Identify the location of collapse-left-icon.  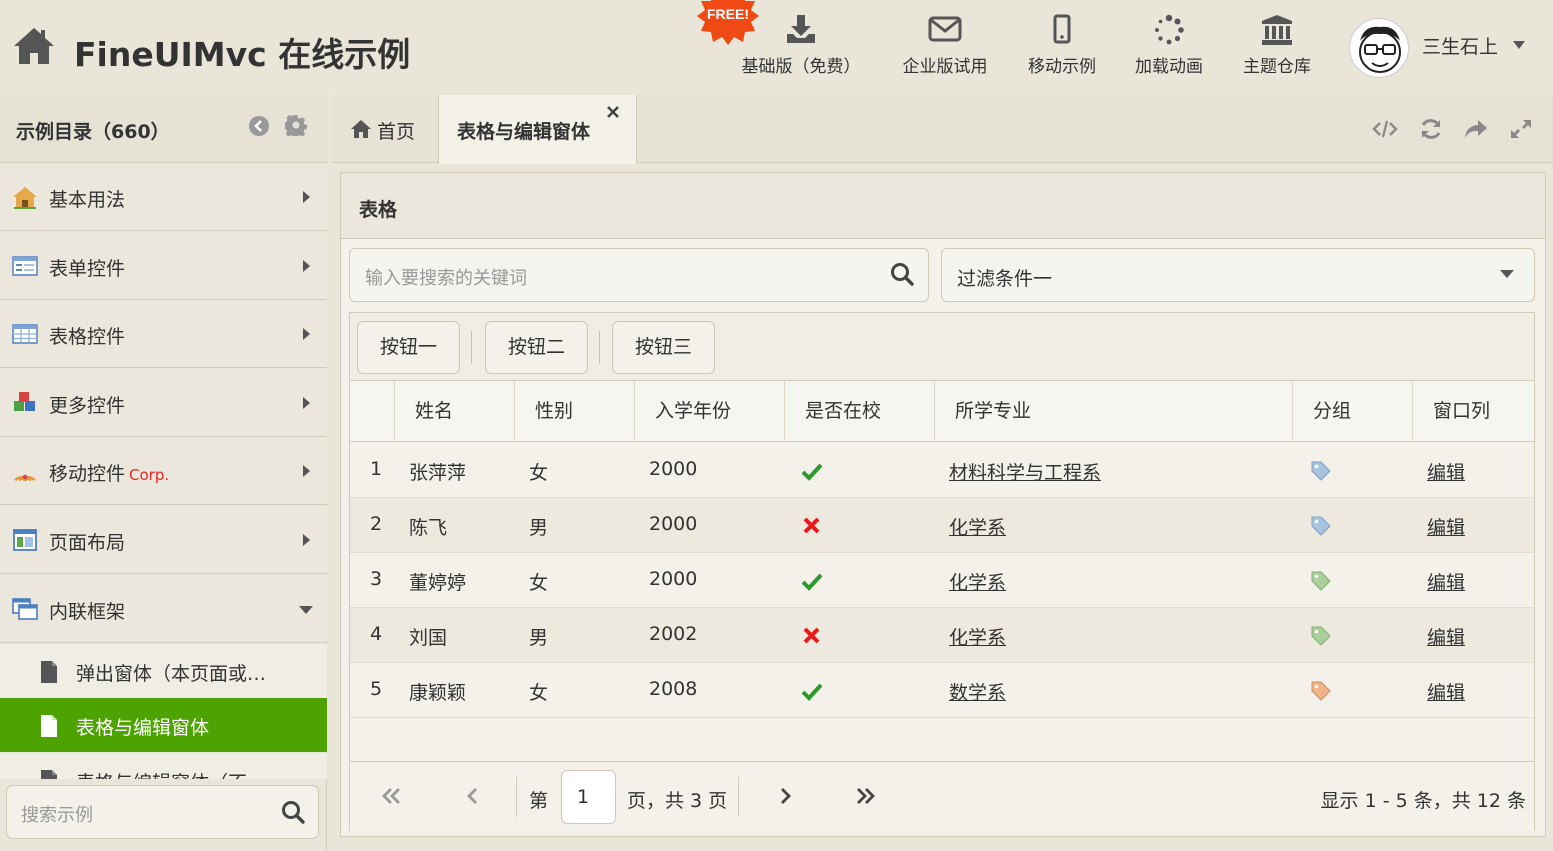
(259, 126).